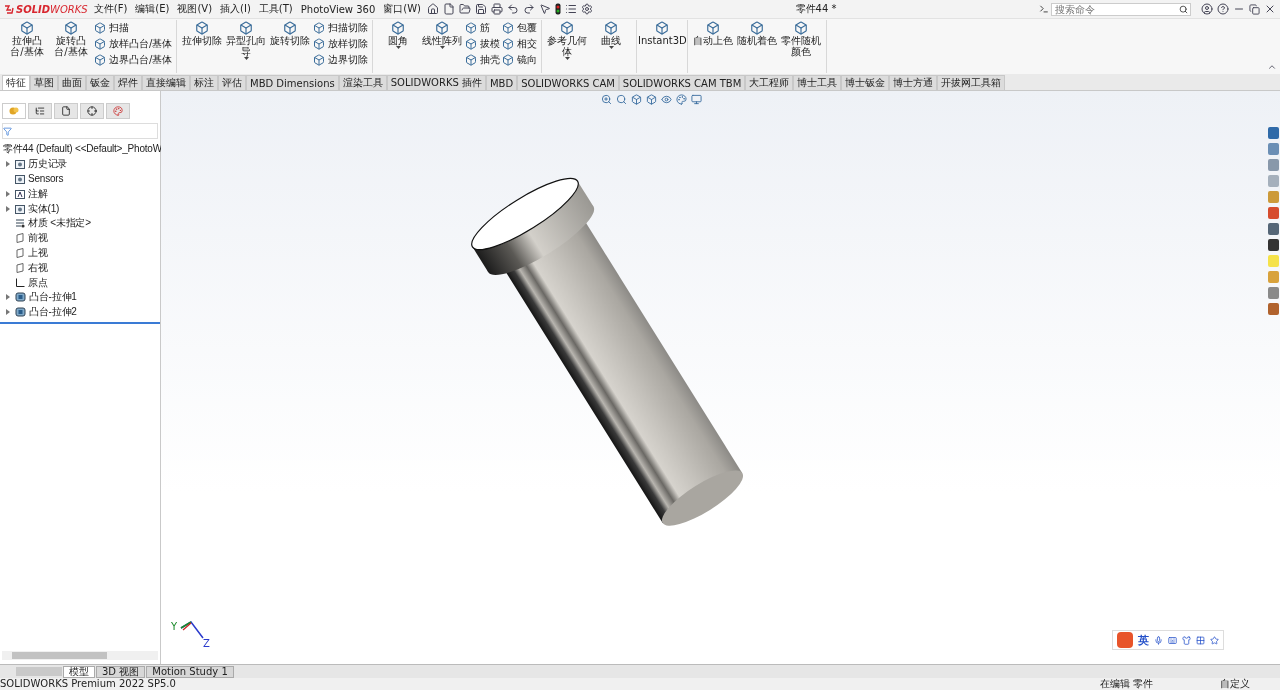 The width and height of the screenshot is (1280, 690). What do you see at coordinates (1223, 9) in the screenshot?
I see `help-icon` at bounding box center [1223, 9].